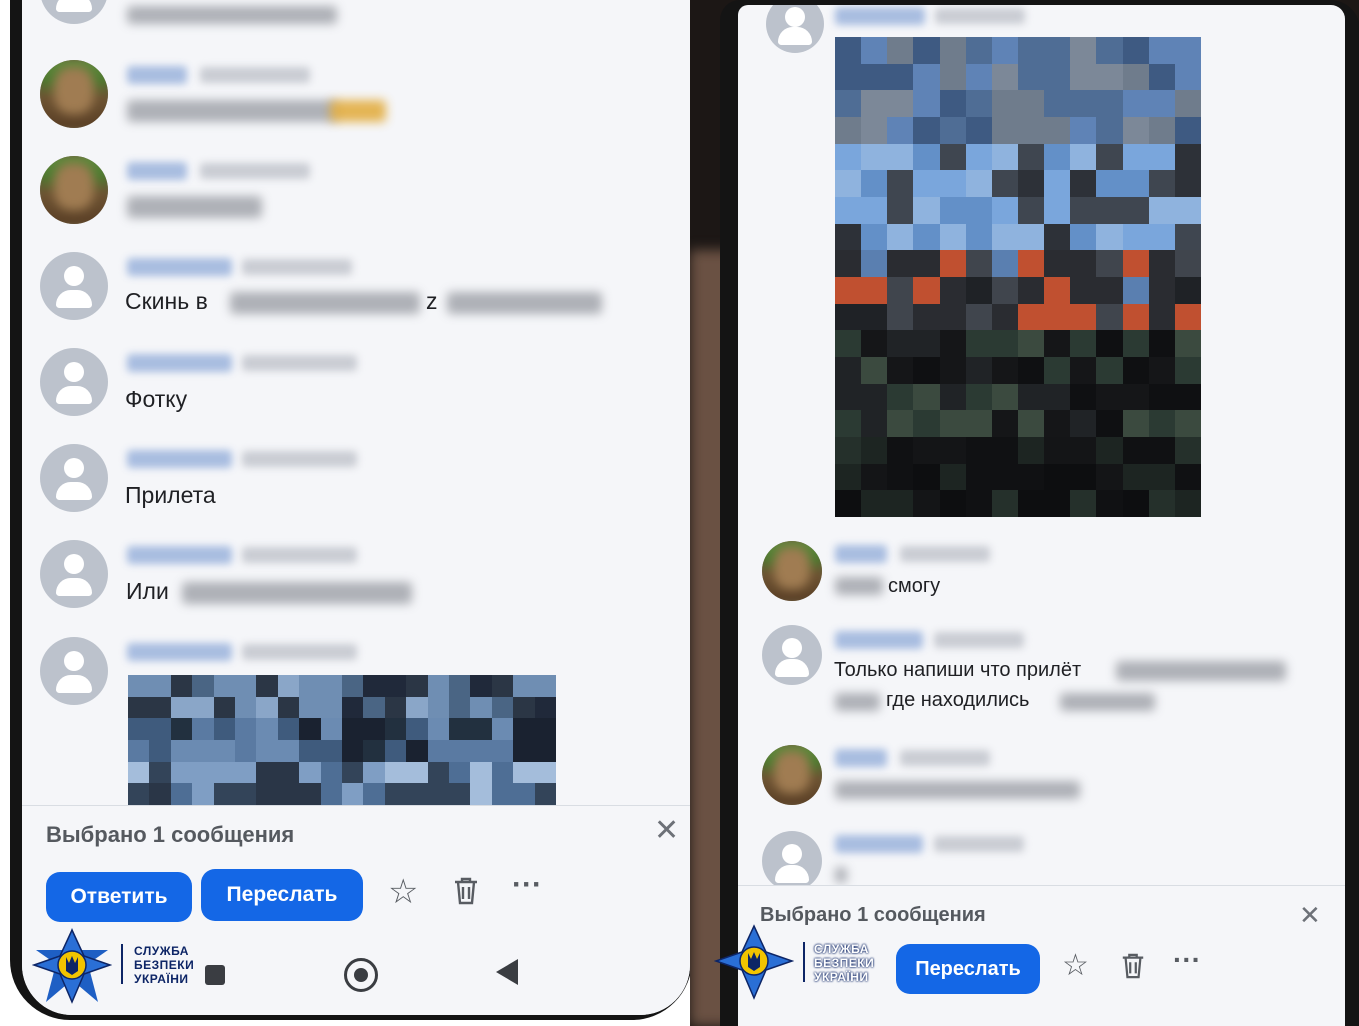 This screenshot has height=1026, width=1359. Describe the element at coordinates (119, 897) in the screenshot. I see `reply-button: Ответить` at that location.